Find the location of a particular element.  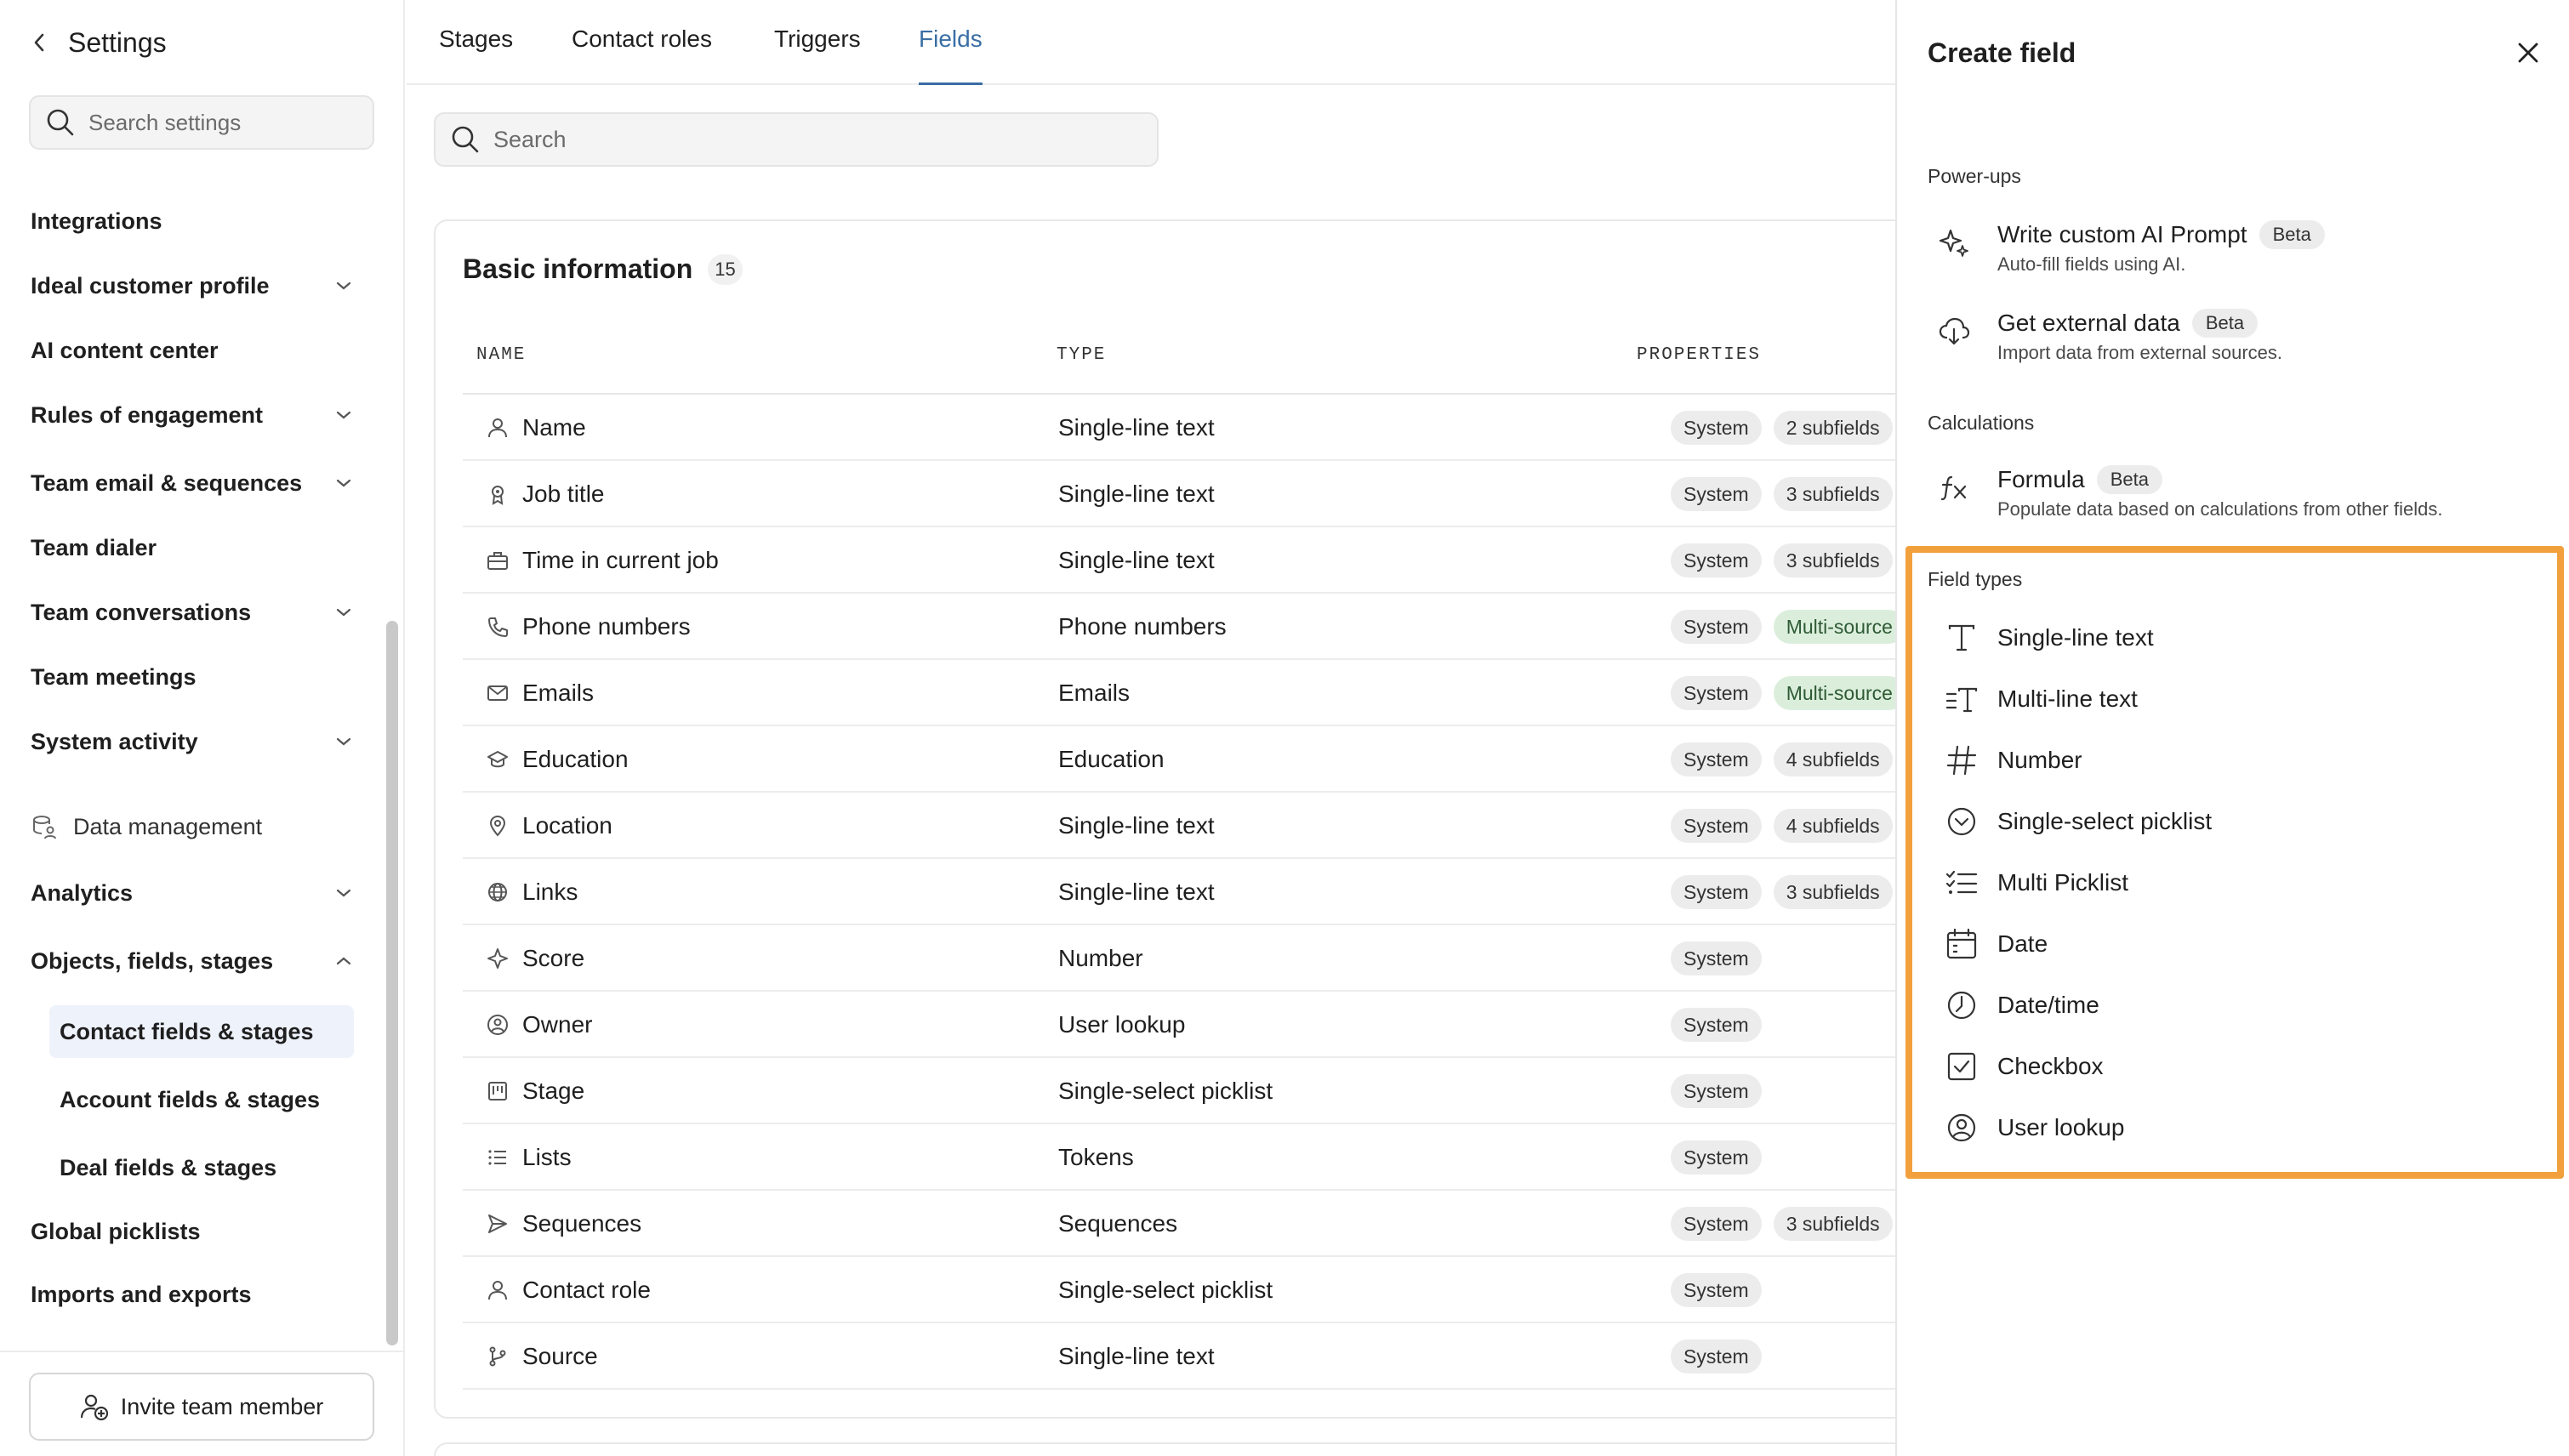

invite-team-member-button: Invite team member is located at coordinates (201, 1407).